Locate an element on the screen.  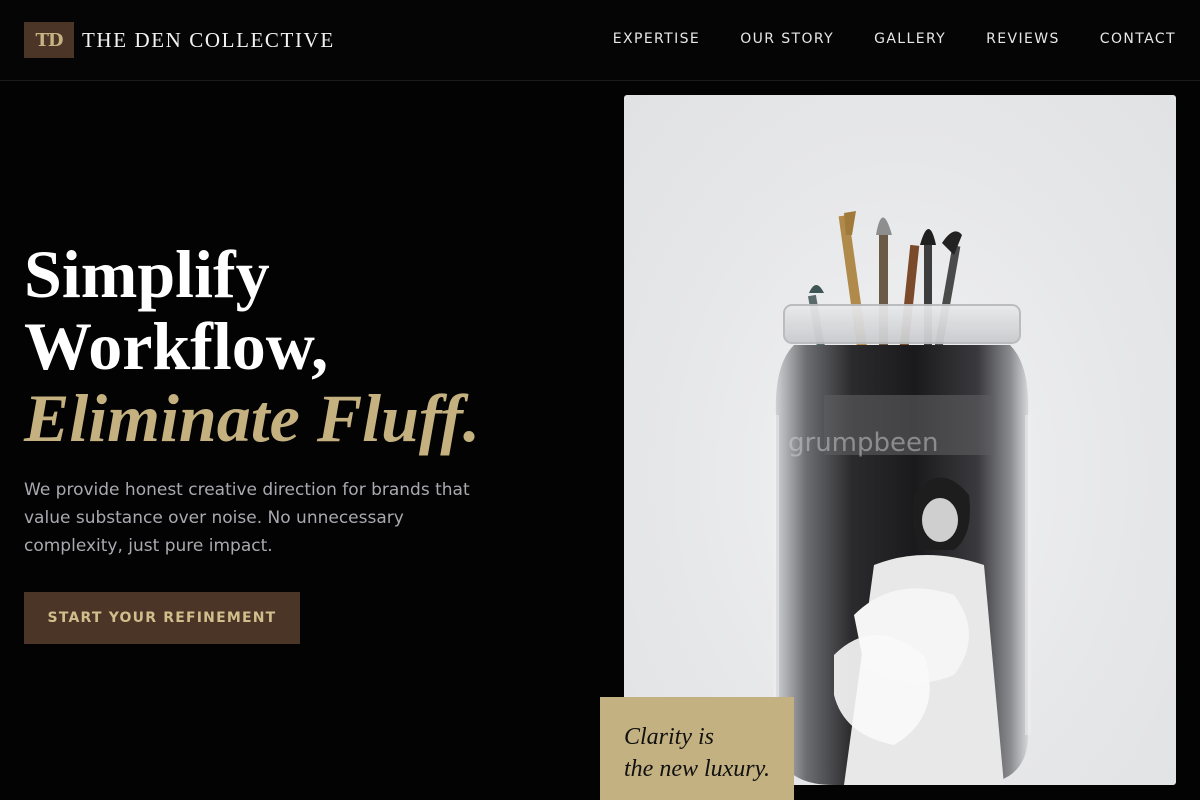
nav-item-gallery: GALLERY is located at coordinates (910, 39).